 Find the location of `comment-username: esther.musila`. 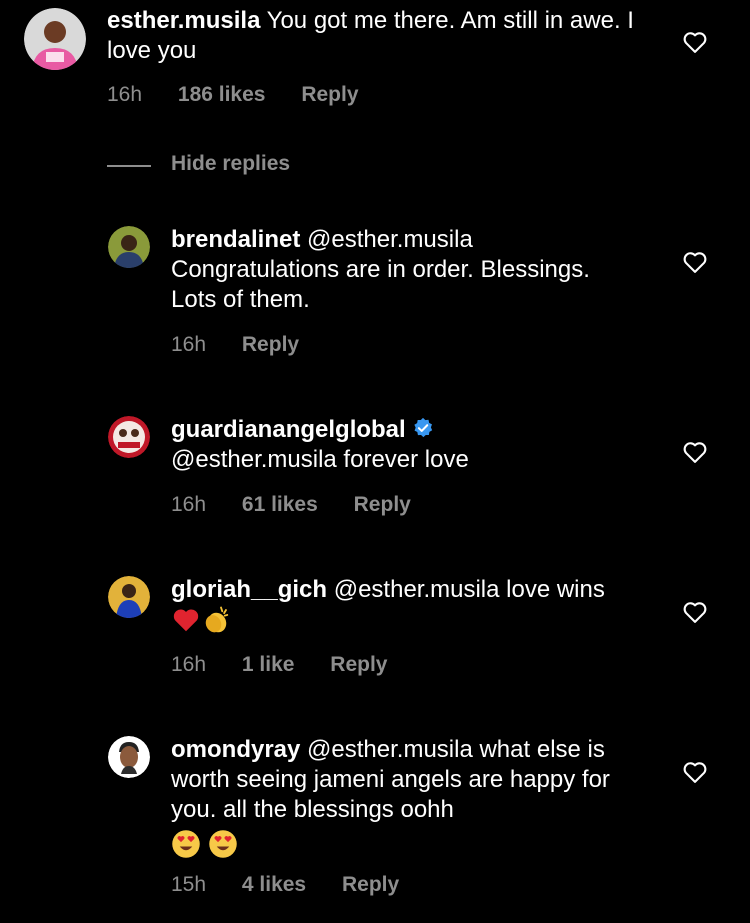

comment-username: esther.musila is located at coordinates (183, 20).